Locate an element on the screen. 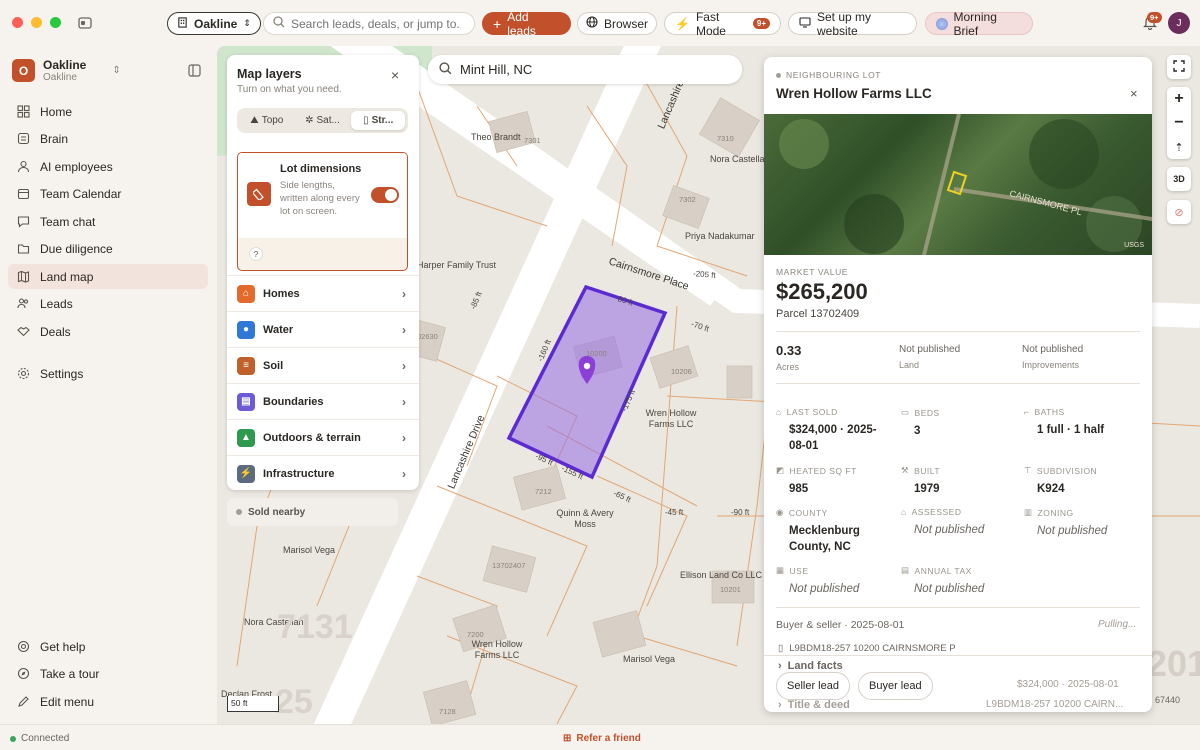 This screenshot has height=750, width=1200. avatar: J is located at coordinates (1179, 23).